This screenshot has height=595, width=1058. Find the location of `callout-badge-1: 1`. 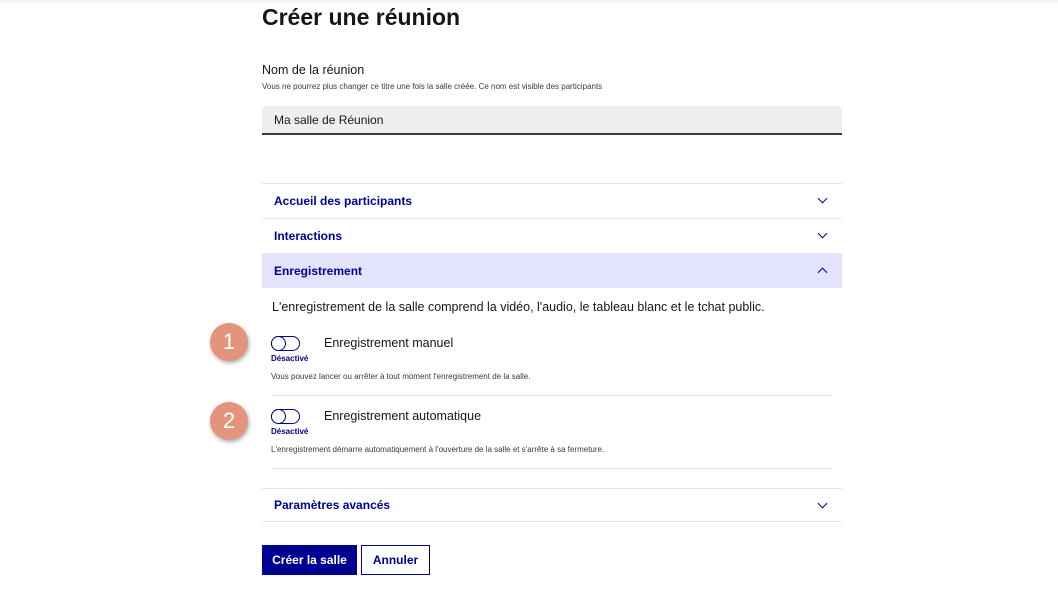

callout-badge-1: 1 is located at coordinates (229, 342).